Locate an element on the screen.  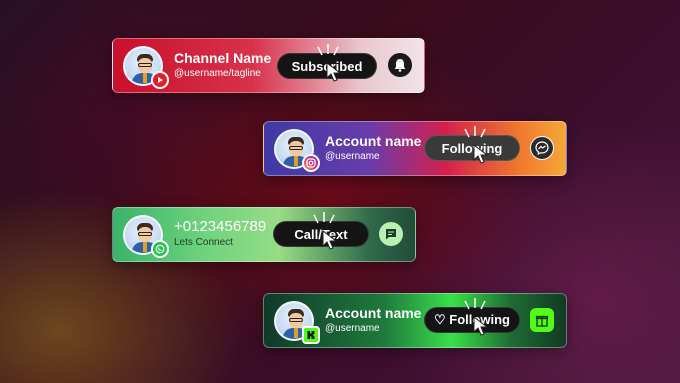
instagram-account-card: Account name @username Following is located at coordinates (415, 148).